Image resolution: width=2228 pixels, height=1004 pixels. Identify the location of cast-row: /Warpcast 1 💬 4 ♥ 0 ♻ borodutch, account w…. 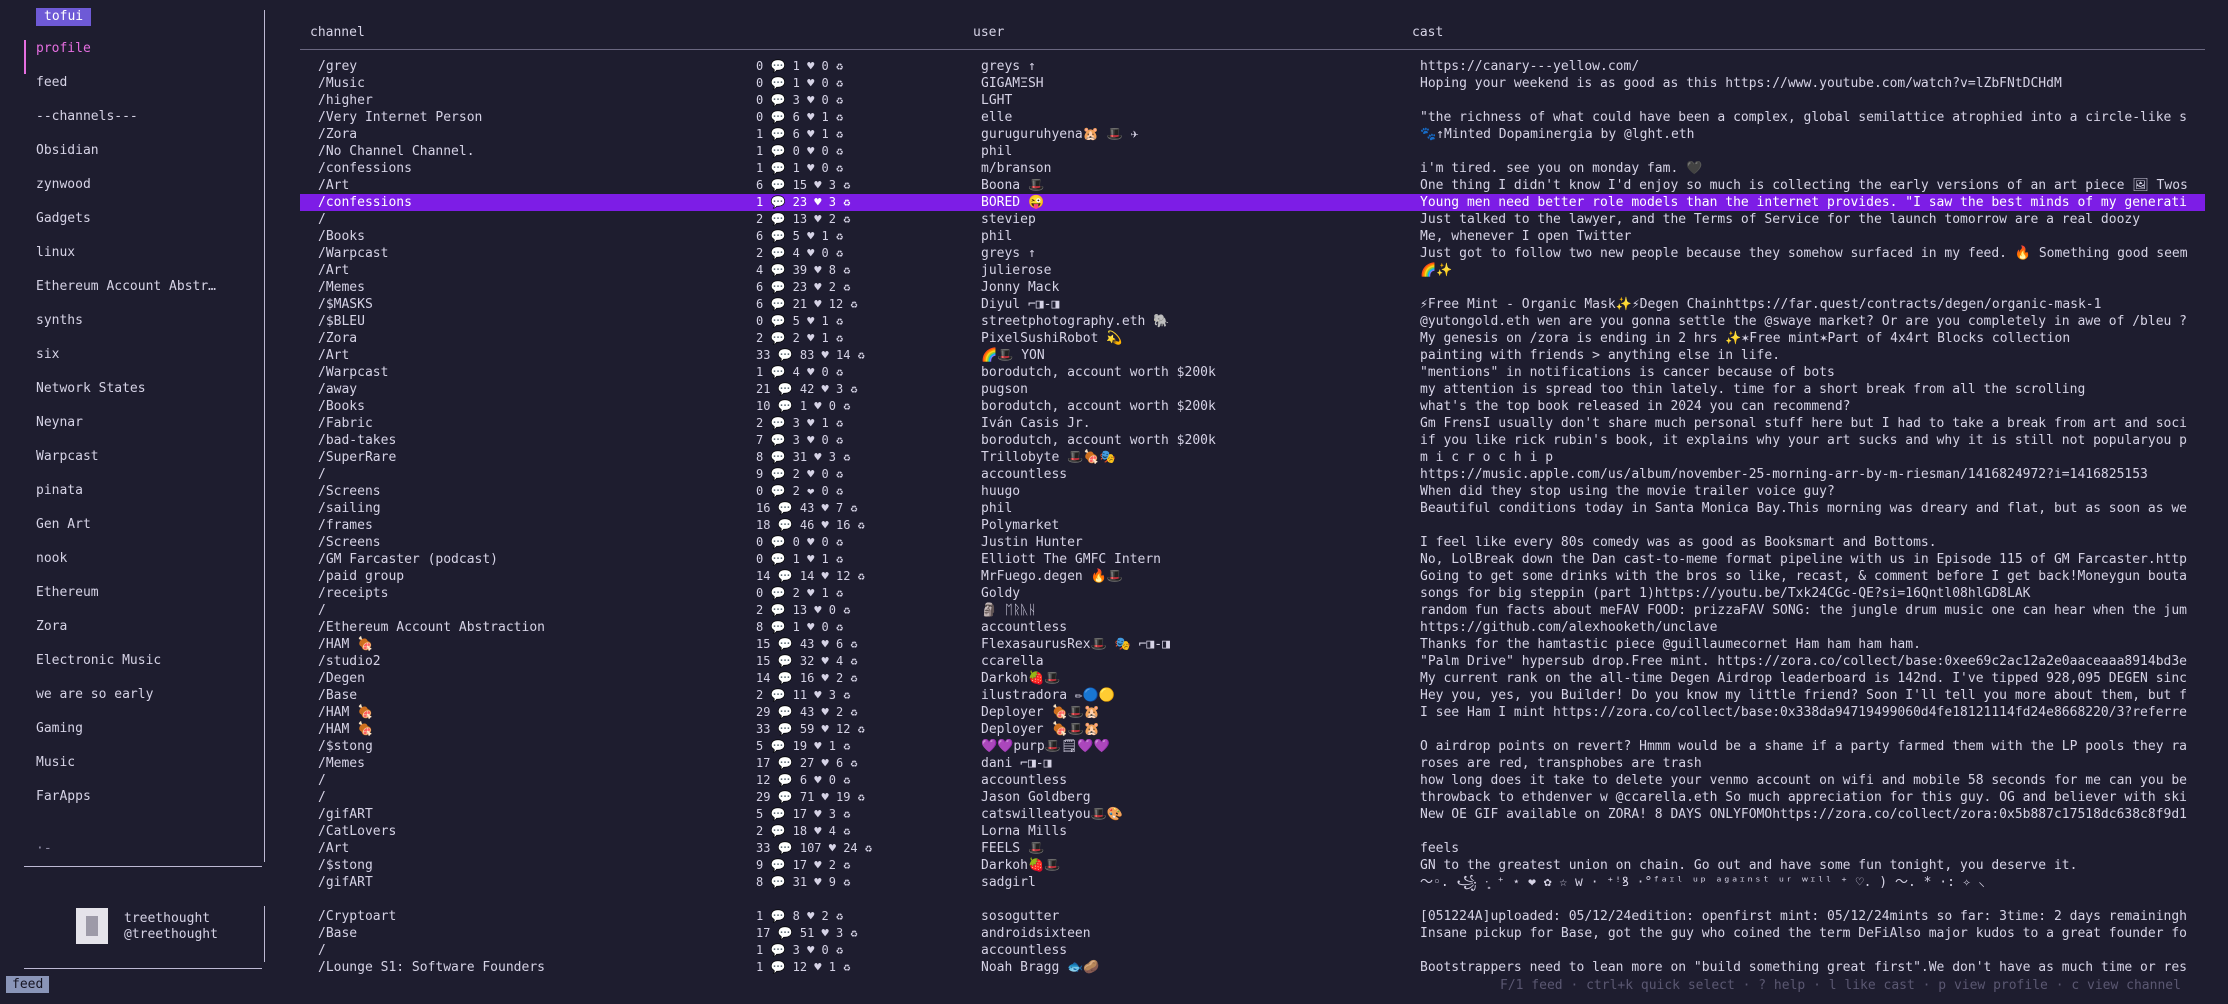
(1252, 372).